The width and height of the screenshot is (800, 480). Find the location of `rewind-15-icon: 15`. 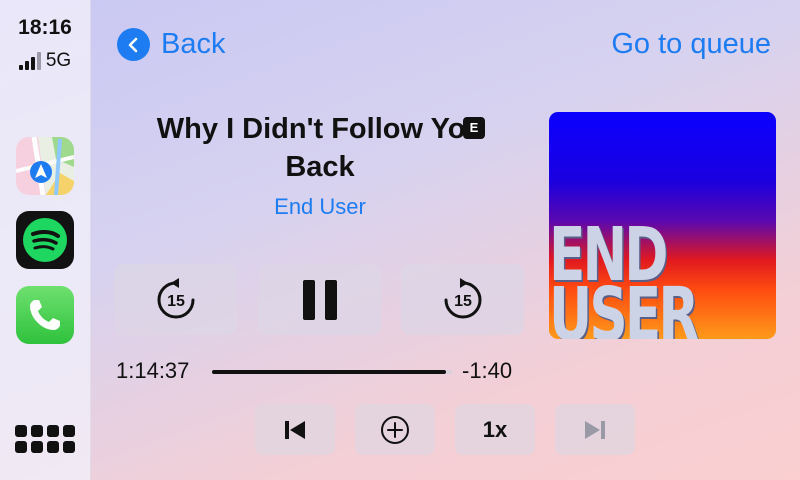

rewind-15-icon: 15 is located at coordinates (175, 297).